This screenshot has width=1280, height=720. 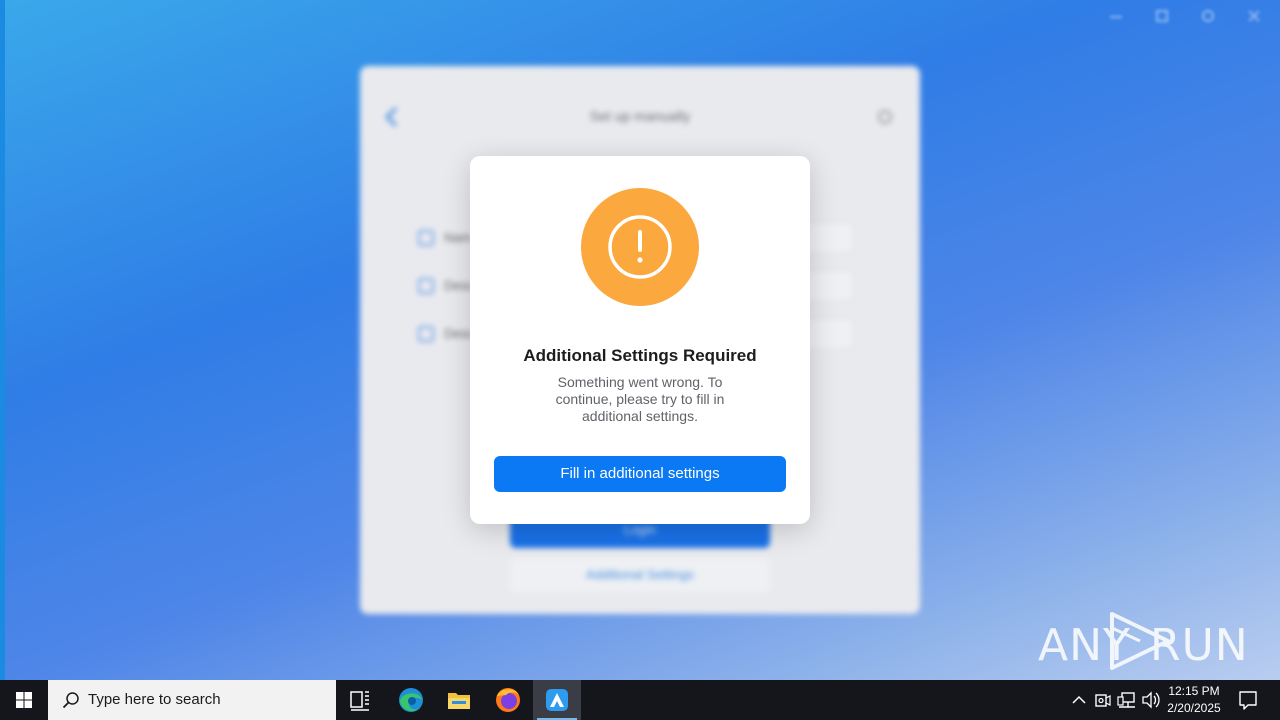 I want to click on dialog-title: Additional Settings Required, so click(x=640, y=355).